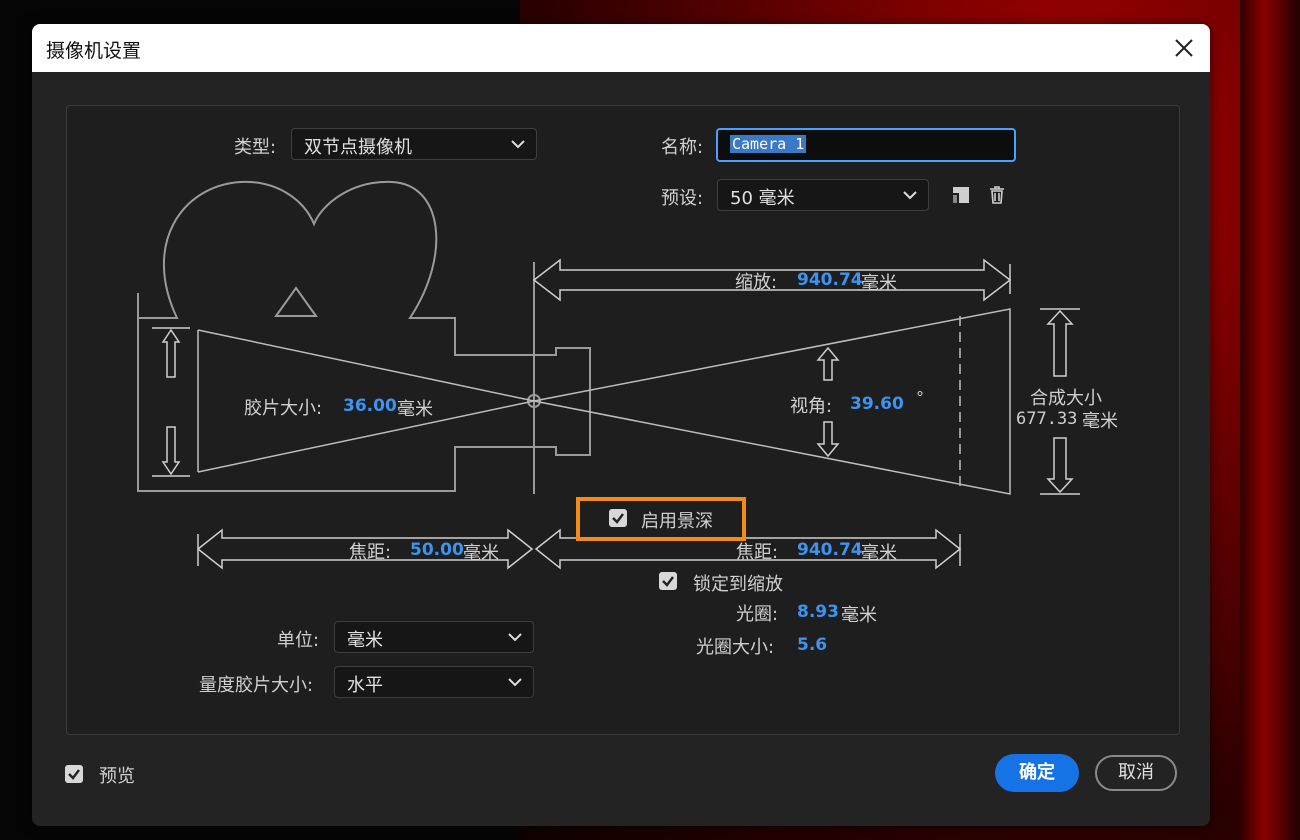 The image size is (1300, 840). I want to click on focus-distance-unit: 毫米, so click(879, 553).